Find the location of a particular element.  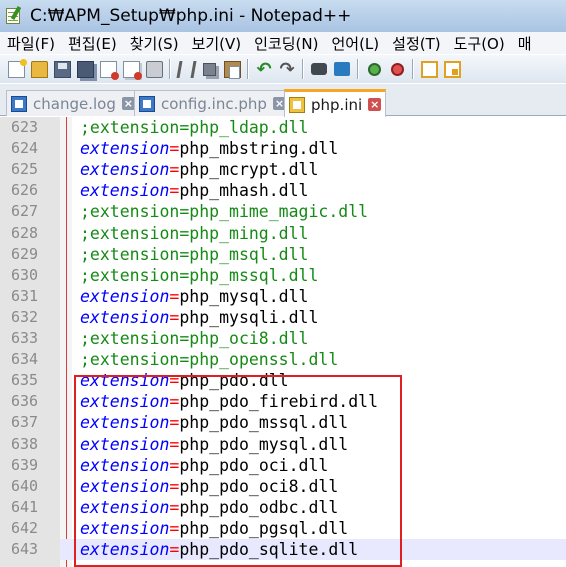

ini-value: php_mysqli.dll is located at coordinates (249, 317).